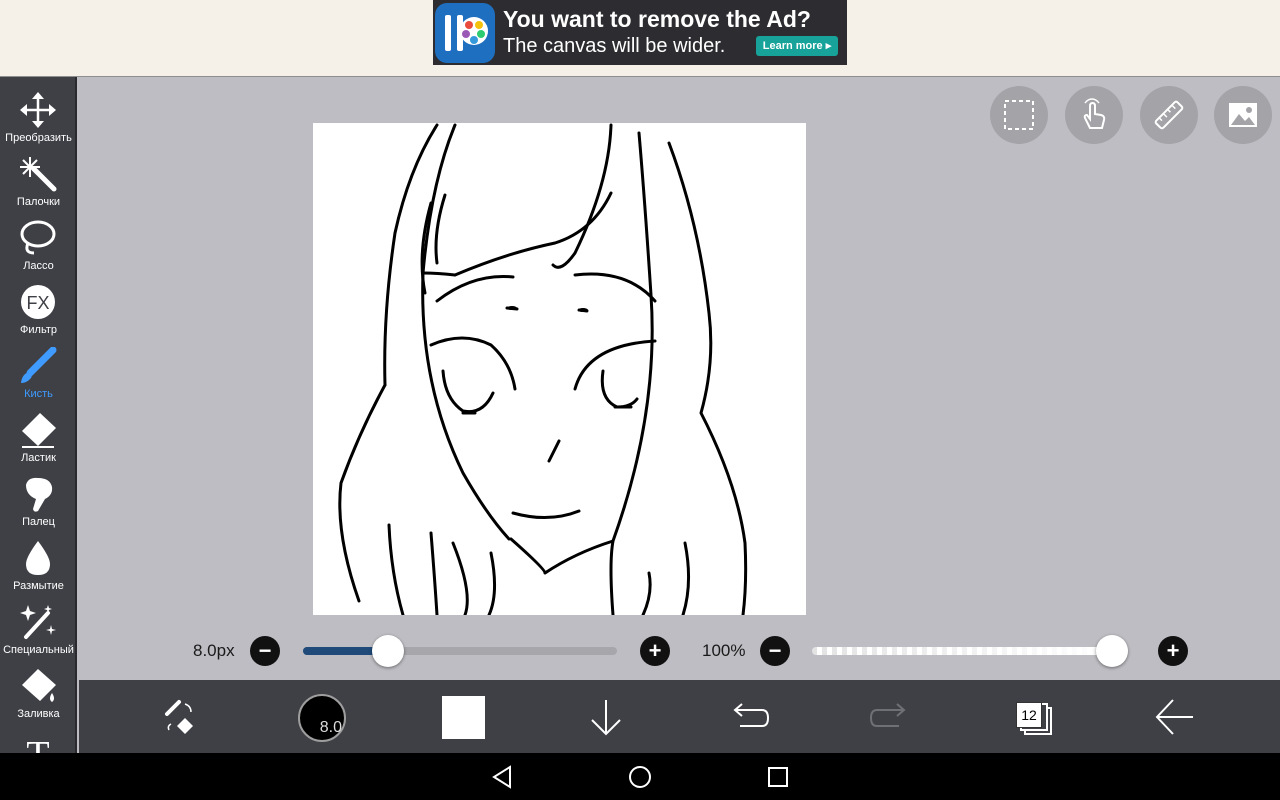  I want to click on tool-brush: Кисть, so click(37, 371).